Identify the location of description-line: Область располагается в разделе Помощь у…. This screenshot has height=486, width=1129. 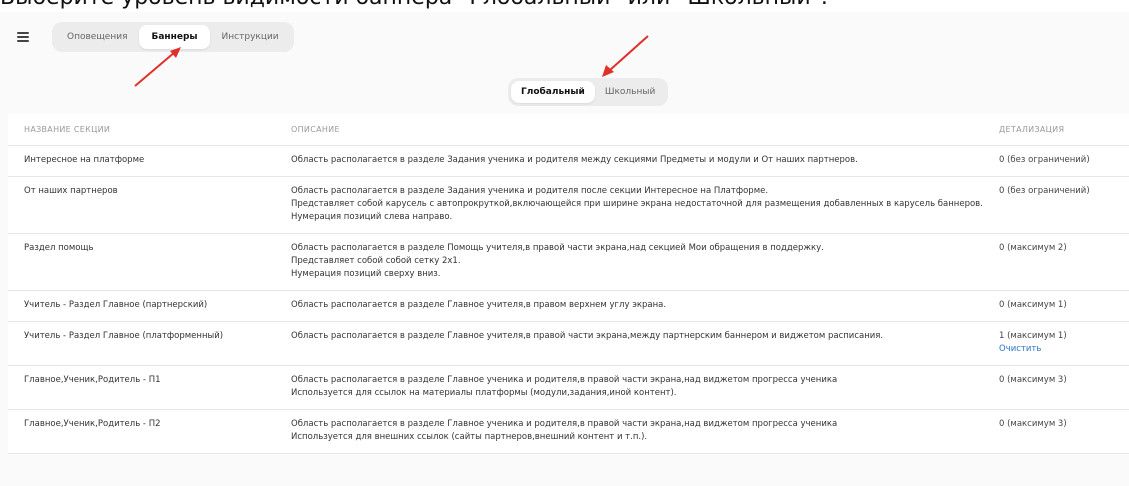
(557, 248).